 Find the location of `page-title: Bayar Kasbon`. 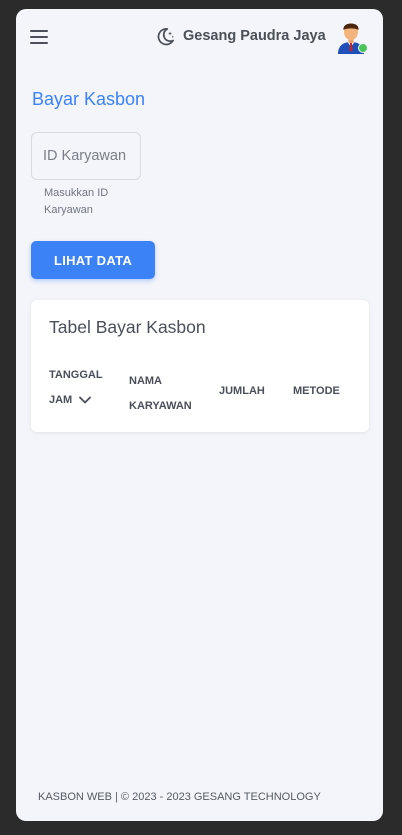

page-title: Bayar Kasbon is located at coordinates (89, 99).